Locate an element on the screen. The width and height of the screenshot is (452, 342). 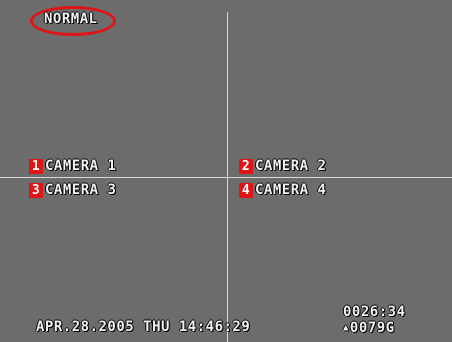
camera-2-number-badge: 2 is located at coordinates (246, 166).